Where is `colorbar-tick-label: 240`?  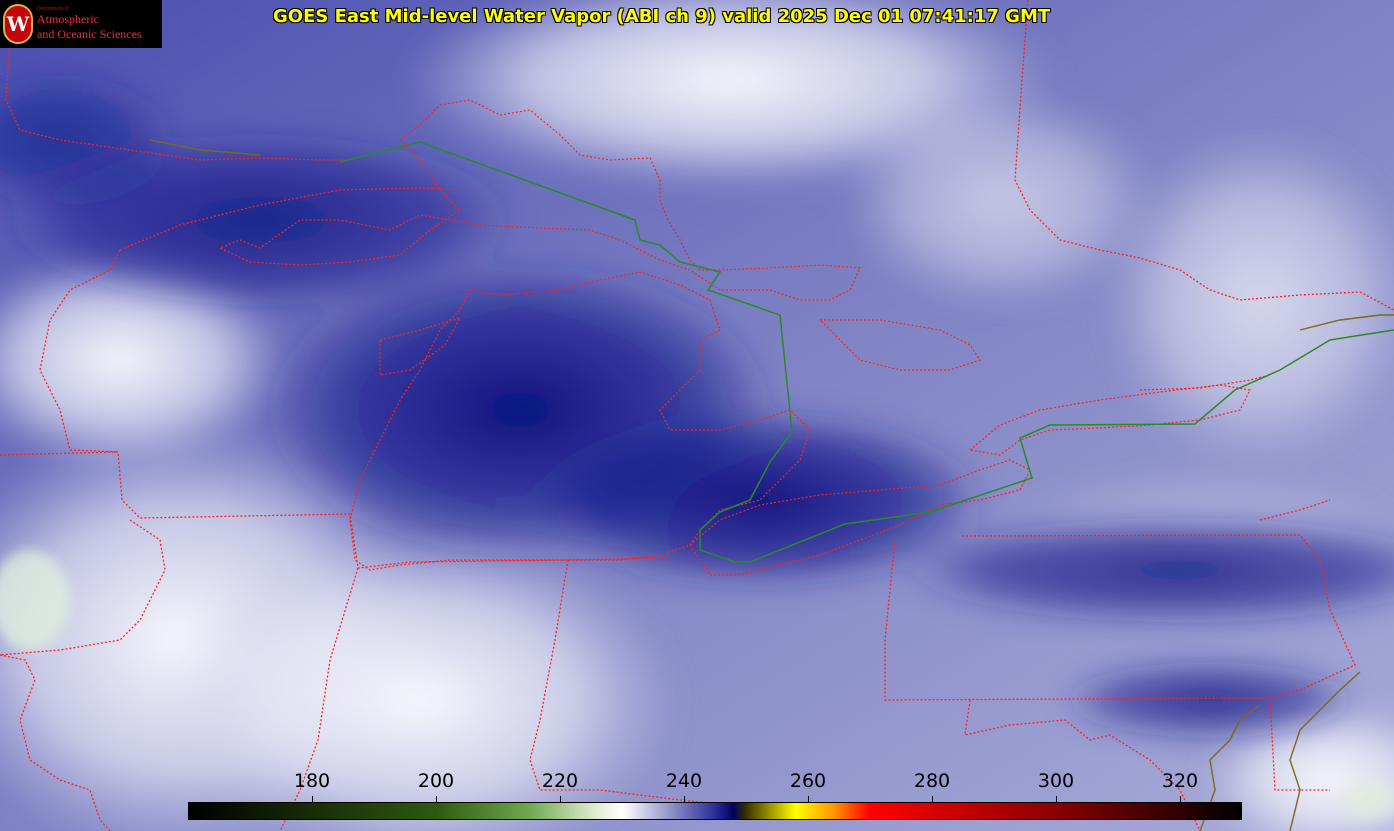
colorbar-tick-label: 240 is located at coordinates (684, 781).